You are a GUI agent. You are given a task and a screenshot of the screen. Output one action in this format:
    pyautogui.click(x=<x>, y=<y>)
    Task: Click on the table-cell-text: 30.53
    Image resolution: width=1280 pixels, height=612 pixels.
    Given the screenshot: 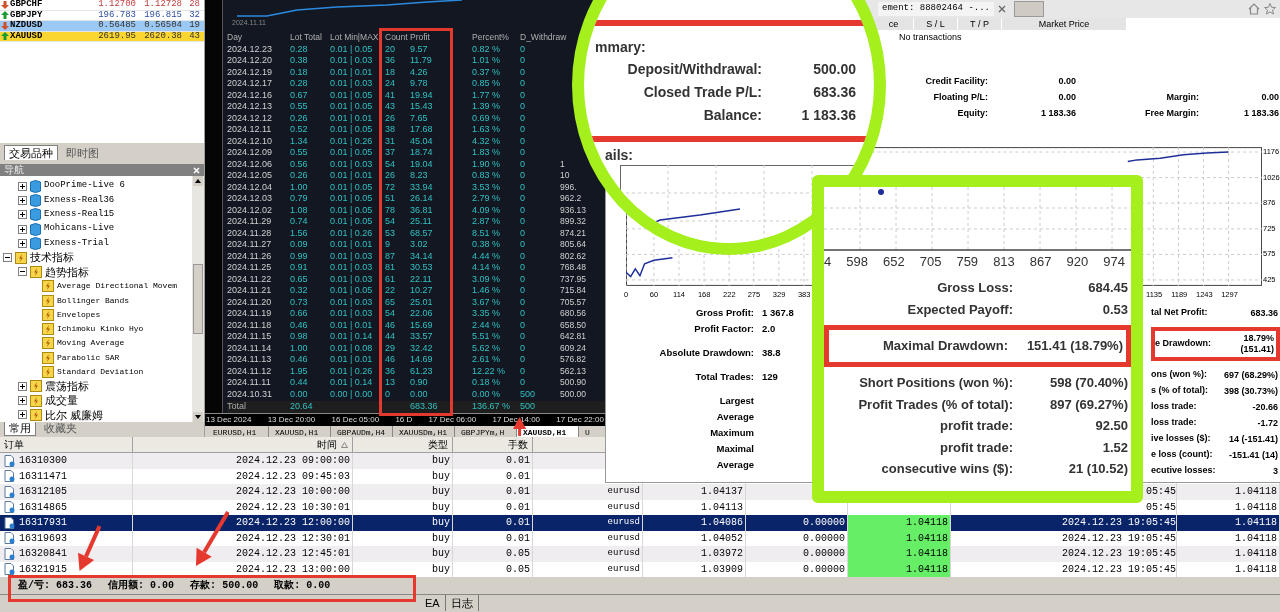 What is the action you would take?
    pyautogui.click(x=422, y=268)
    